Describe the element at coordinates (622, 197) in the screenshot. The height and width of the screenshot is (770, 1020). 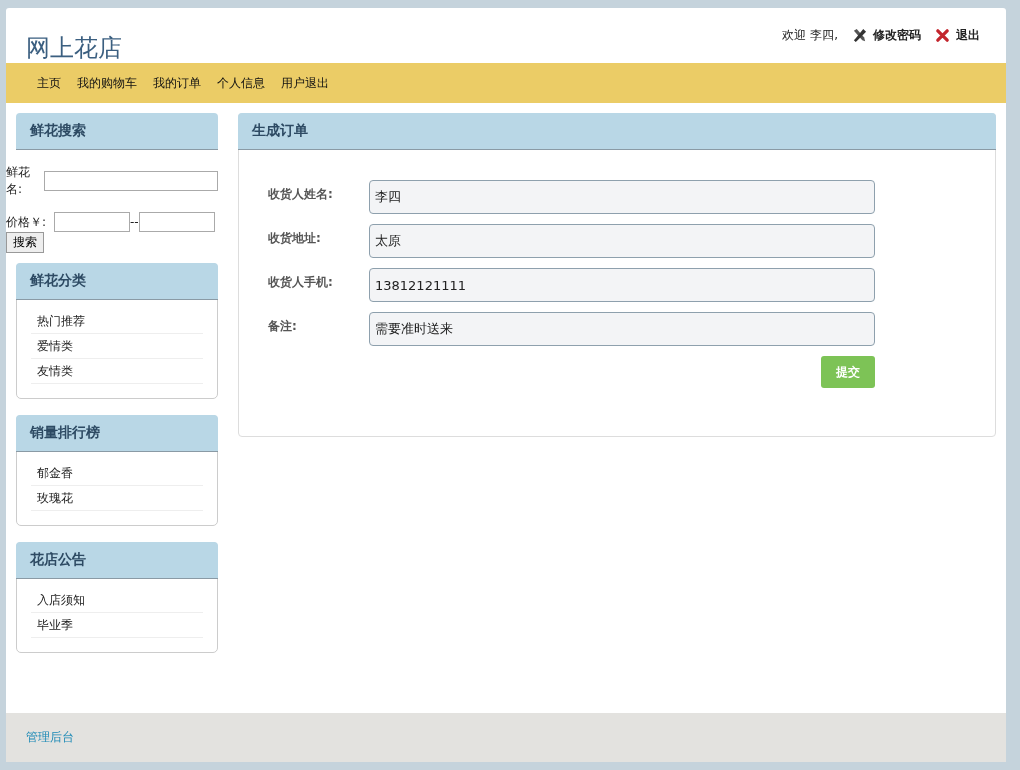
I see `input-field: 李四` at that location.